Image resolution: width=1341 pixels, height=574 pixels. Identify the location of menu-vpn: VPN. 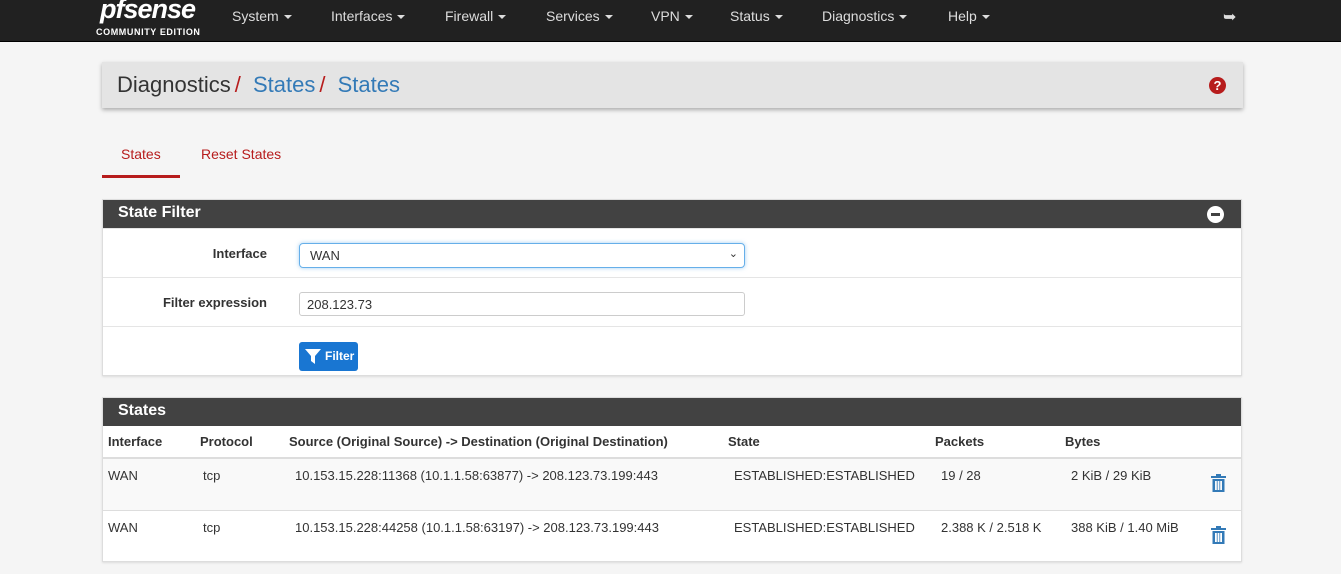
(672, 16).